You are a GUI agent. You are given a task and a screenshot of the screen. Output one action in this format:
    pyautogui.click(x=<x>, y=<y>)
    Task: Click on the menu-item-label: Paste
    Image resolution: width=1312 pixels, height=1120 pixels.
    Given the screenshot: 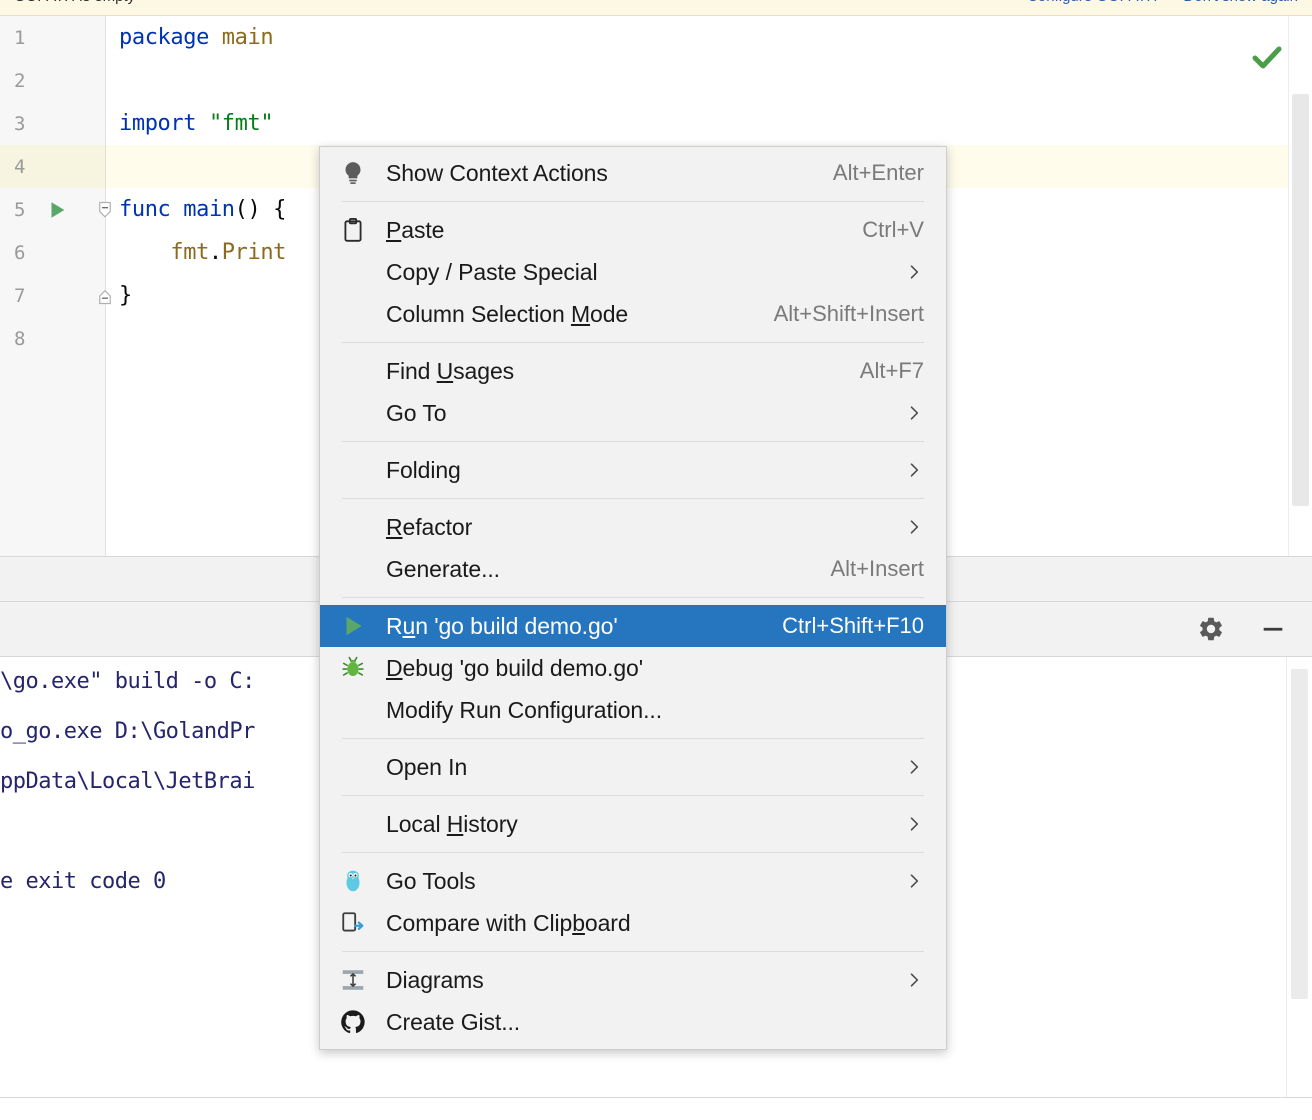 What is the action you would take?
    pyautogui.click(x=415, y=229)
    